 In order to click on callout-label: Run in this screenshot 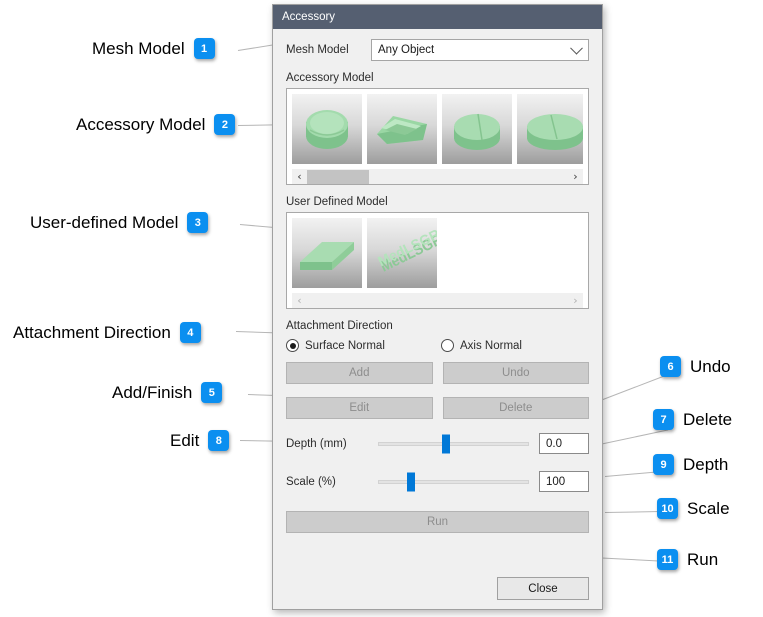, I will do `click(703, 559)`.